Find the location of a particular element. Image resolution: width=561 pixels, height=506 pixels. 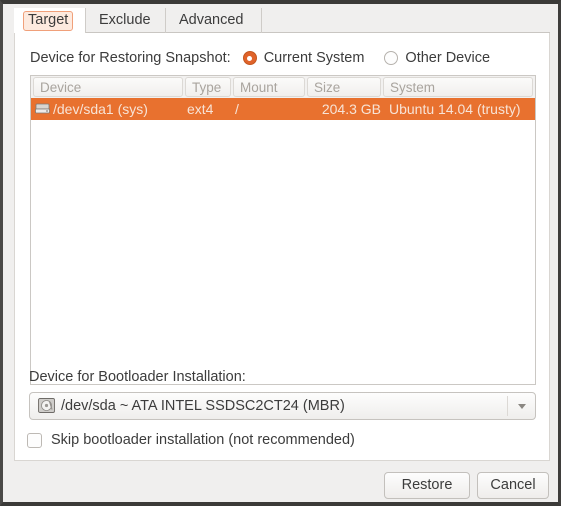

column-header-size: Size is located at coordinates (344, 87).